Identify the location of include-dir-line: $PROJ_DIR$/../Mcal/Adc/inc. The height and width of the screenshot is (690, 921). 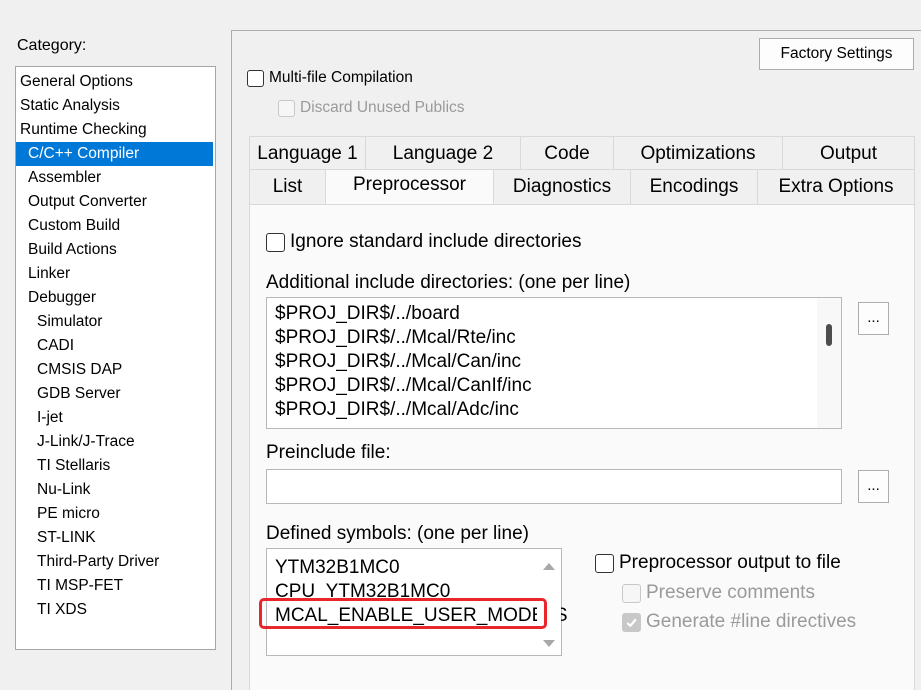
(397, 409).